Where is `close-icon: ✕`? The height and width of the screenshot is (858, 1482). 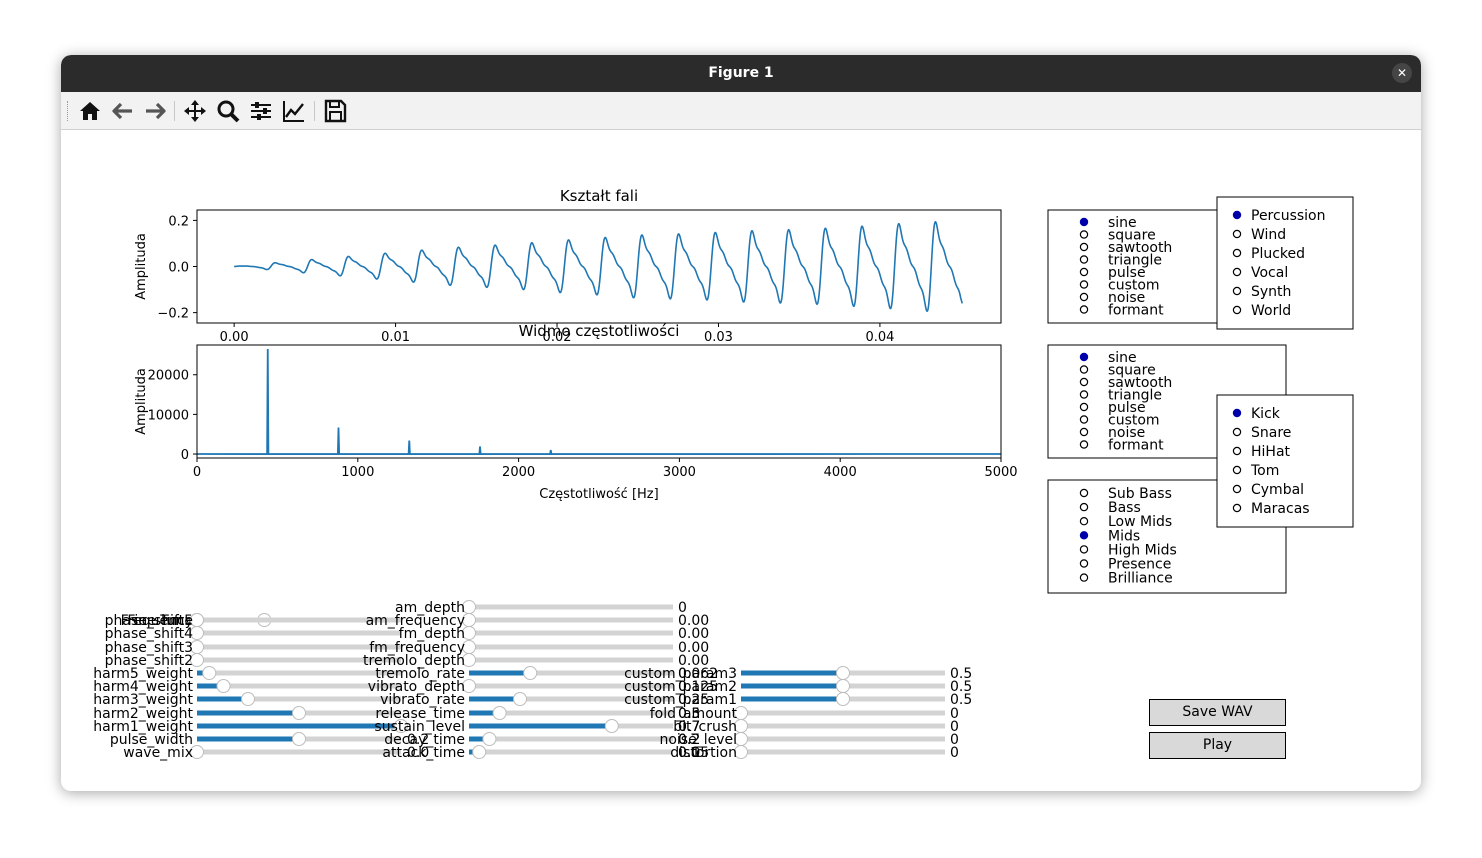 close-icon: ✕ is located at coordinates (1402, 73).